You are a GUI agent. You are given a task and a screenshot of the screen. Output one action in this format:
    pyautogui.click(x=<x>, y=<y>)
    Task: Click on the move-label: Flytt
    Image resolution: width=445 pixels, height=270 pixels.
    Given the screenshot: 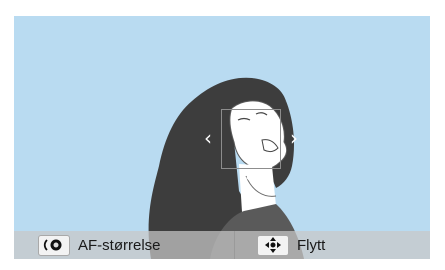 What is the action you would take?
    pyautogui.click(x=311, y=245)
    